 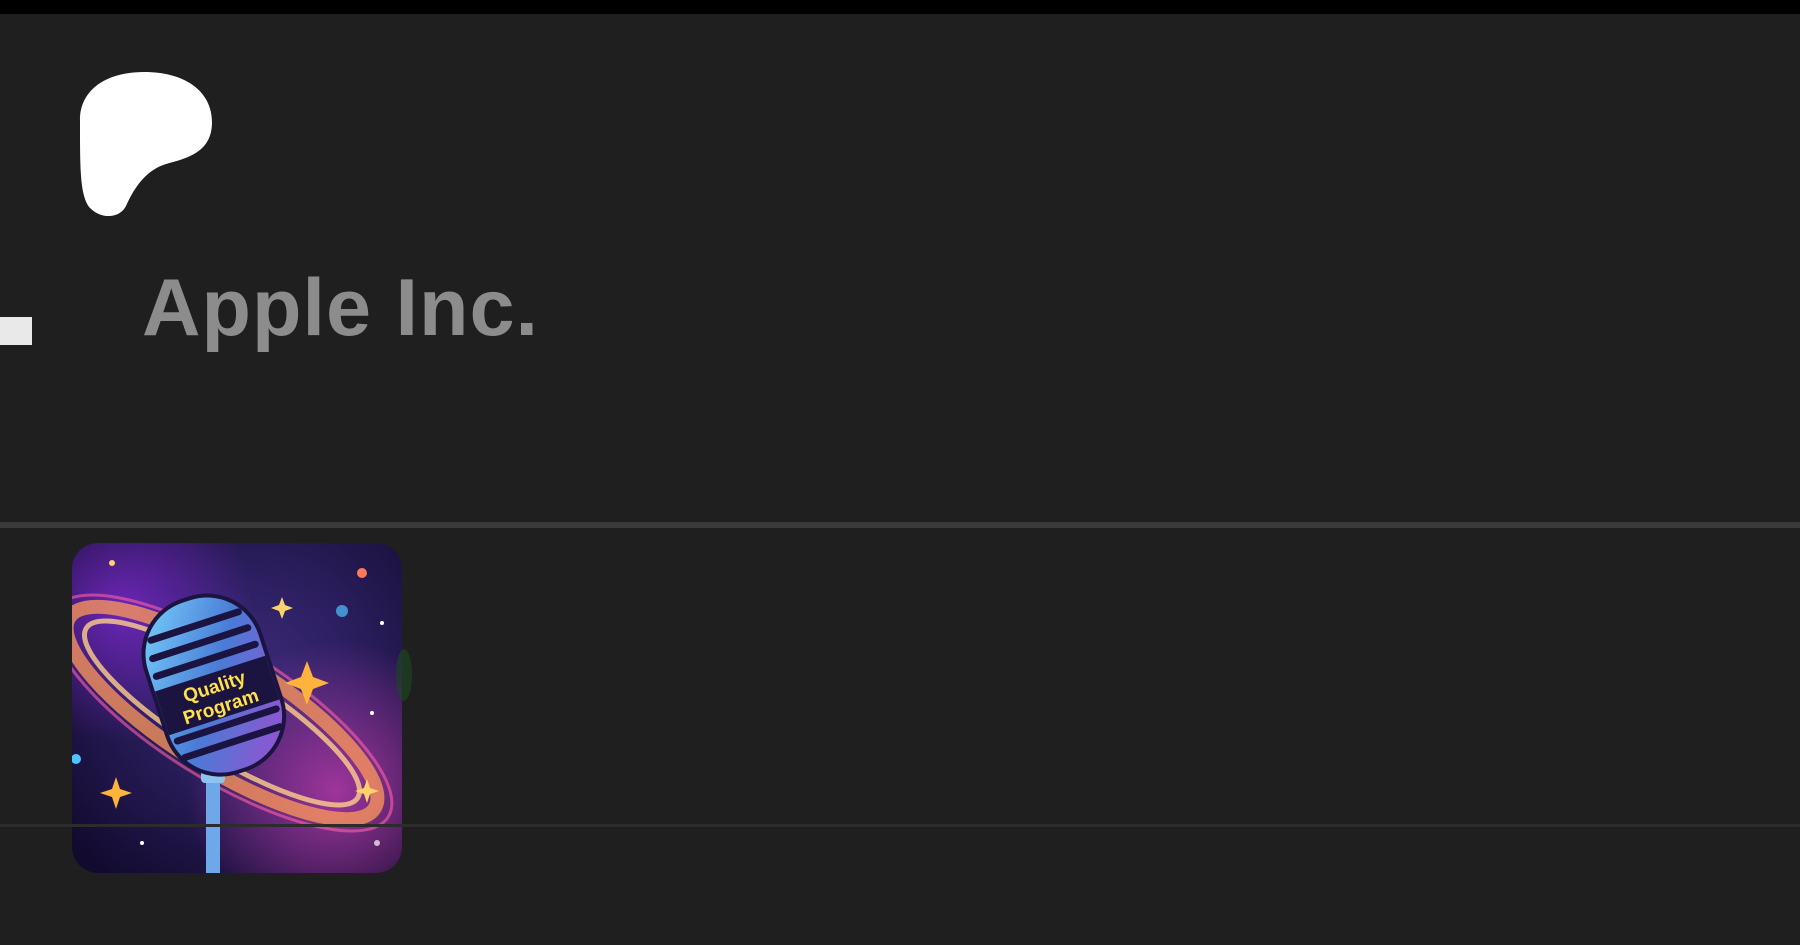 What do you see at coordinates (900, 7) in the screenshot?
I see `top-bar` at bounding box center [900, 7].